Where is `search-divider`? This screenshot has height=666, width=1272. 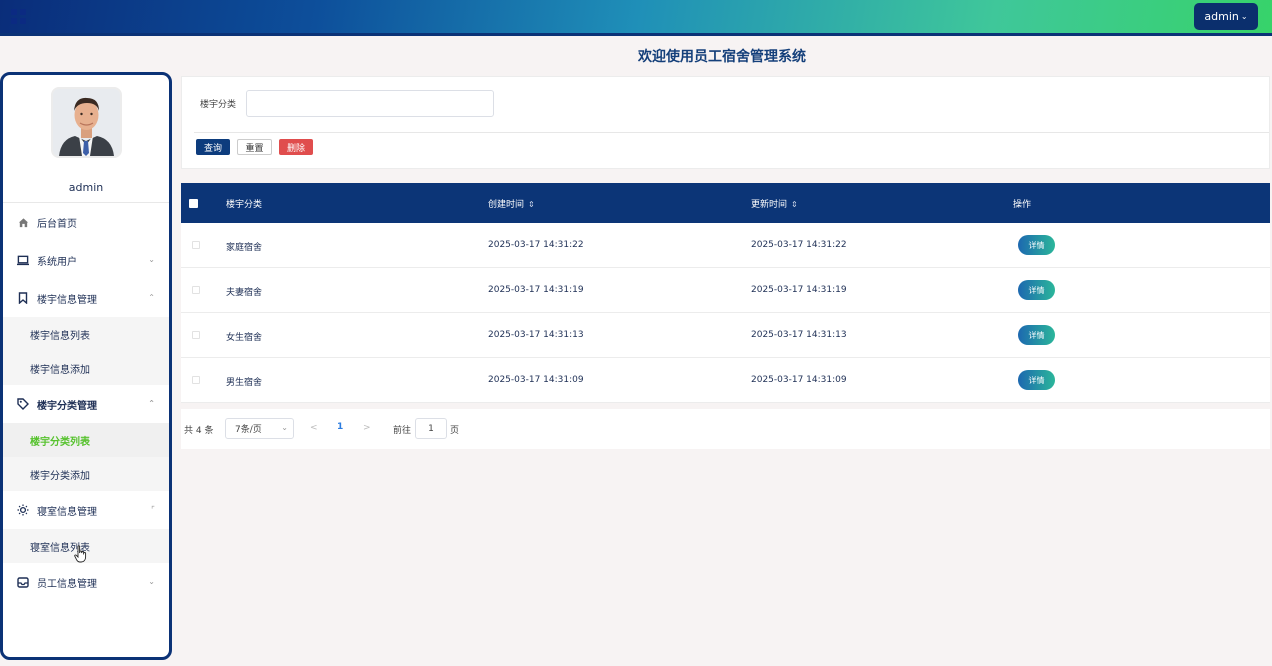 search-divider is located at coordinates (731, 132).